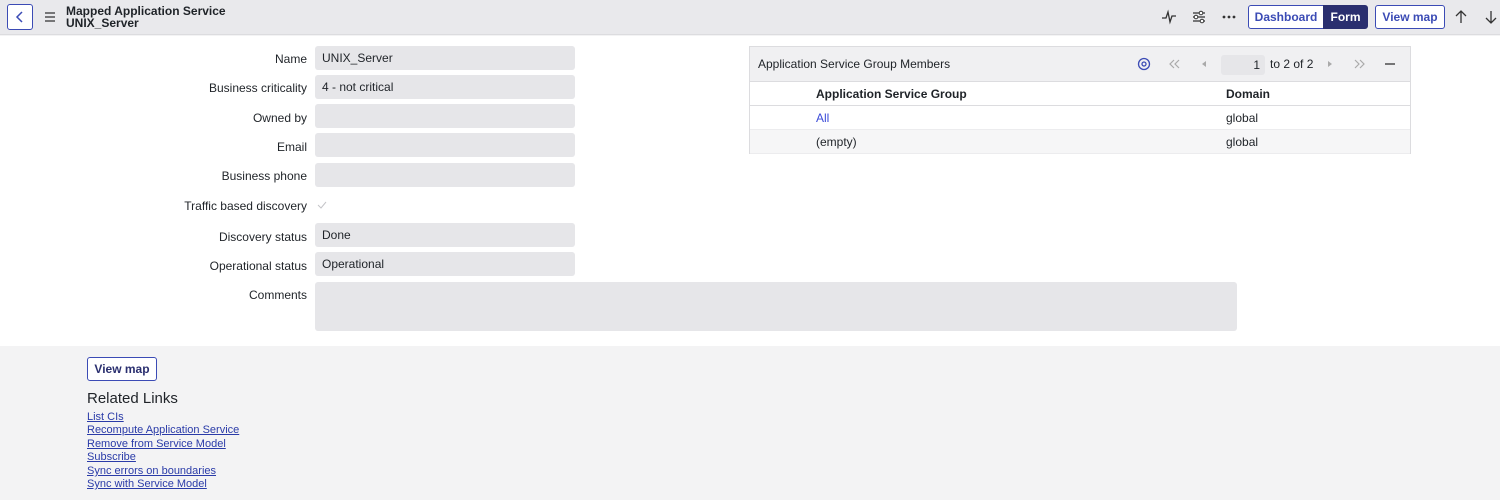 The height and width of the screenshot is (500, 1500). Describe the element at coordinates (1144, 64) in the screenshot. I see `gear-icon` at that location.